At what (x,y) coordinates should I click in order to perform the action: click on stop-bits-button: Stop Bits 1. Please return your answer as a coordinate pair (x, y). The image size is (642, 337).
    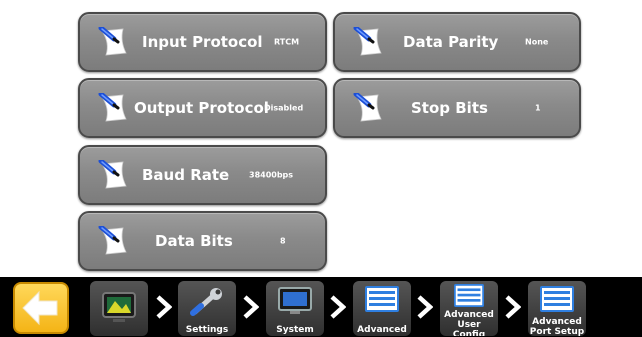
    Looking at the image, I should click on (457, 108).